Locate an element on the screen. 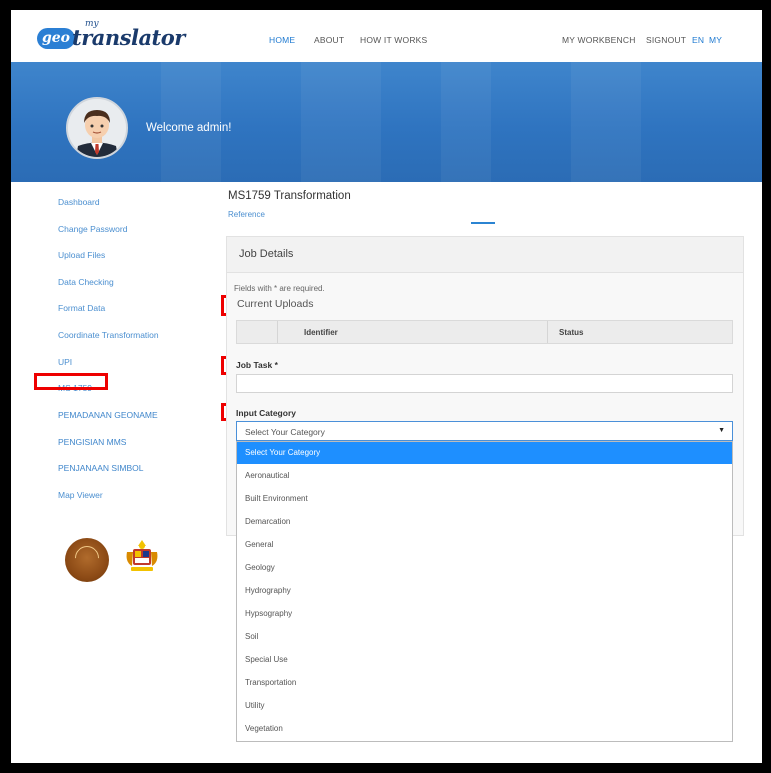  category-option-aeronautical: Aeronautical is located at coordinates (484, 476).